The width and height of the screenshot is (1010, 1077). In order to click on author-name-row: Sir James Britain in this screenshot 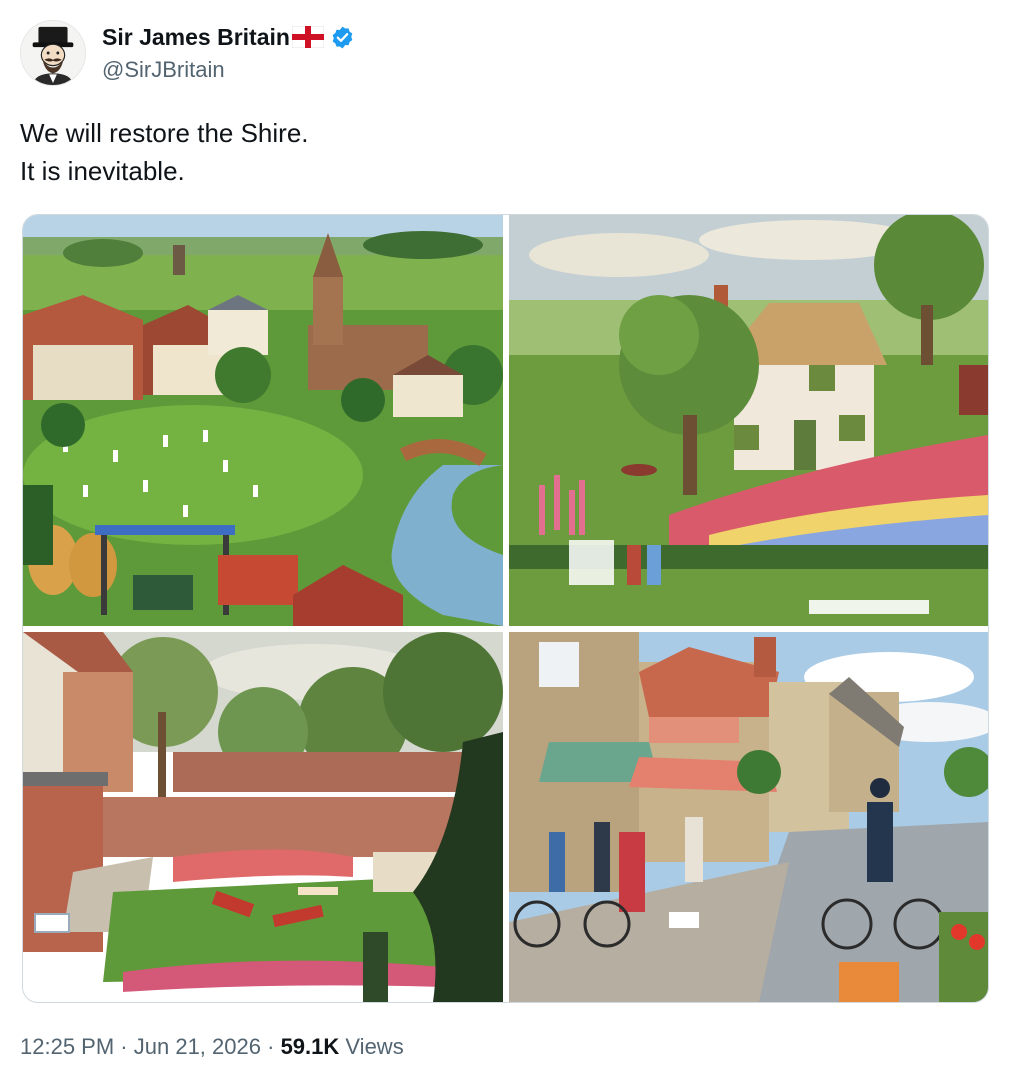, I will do `click(228, 37)`.